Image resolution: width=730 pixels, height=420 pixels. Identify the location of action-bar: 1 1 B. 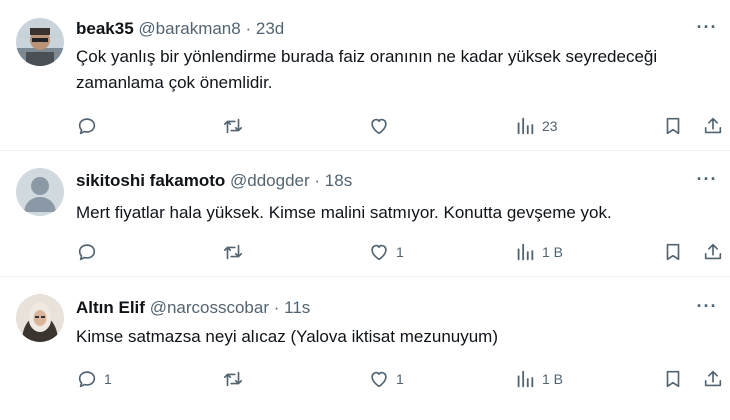
(400, 252).